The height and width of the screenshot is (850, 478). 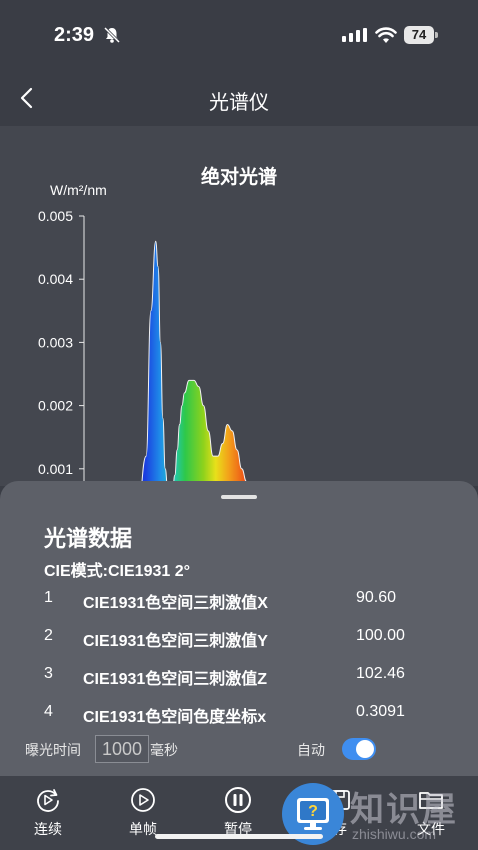 I want to click on data-row: 2 CIE1931色空间三刺激值Y 100.00, so click(x=239, y=638).